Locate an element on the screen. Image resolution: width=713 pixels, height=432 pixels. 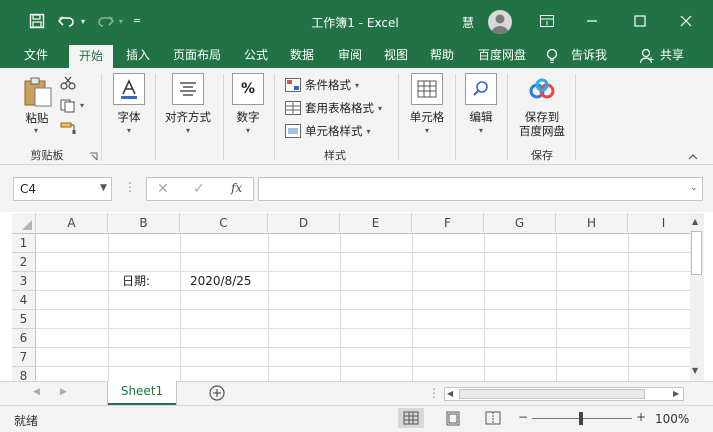
title-bar: ▾ ▾ ═ 工作簿1 - Excel 慧 is located at coordinates (356, 21).